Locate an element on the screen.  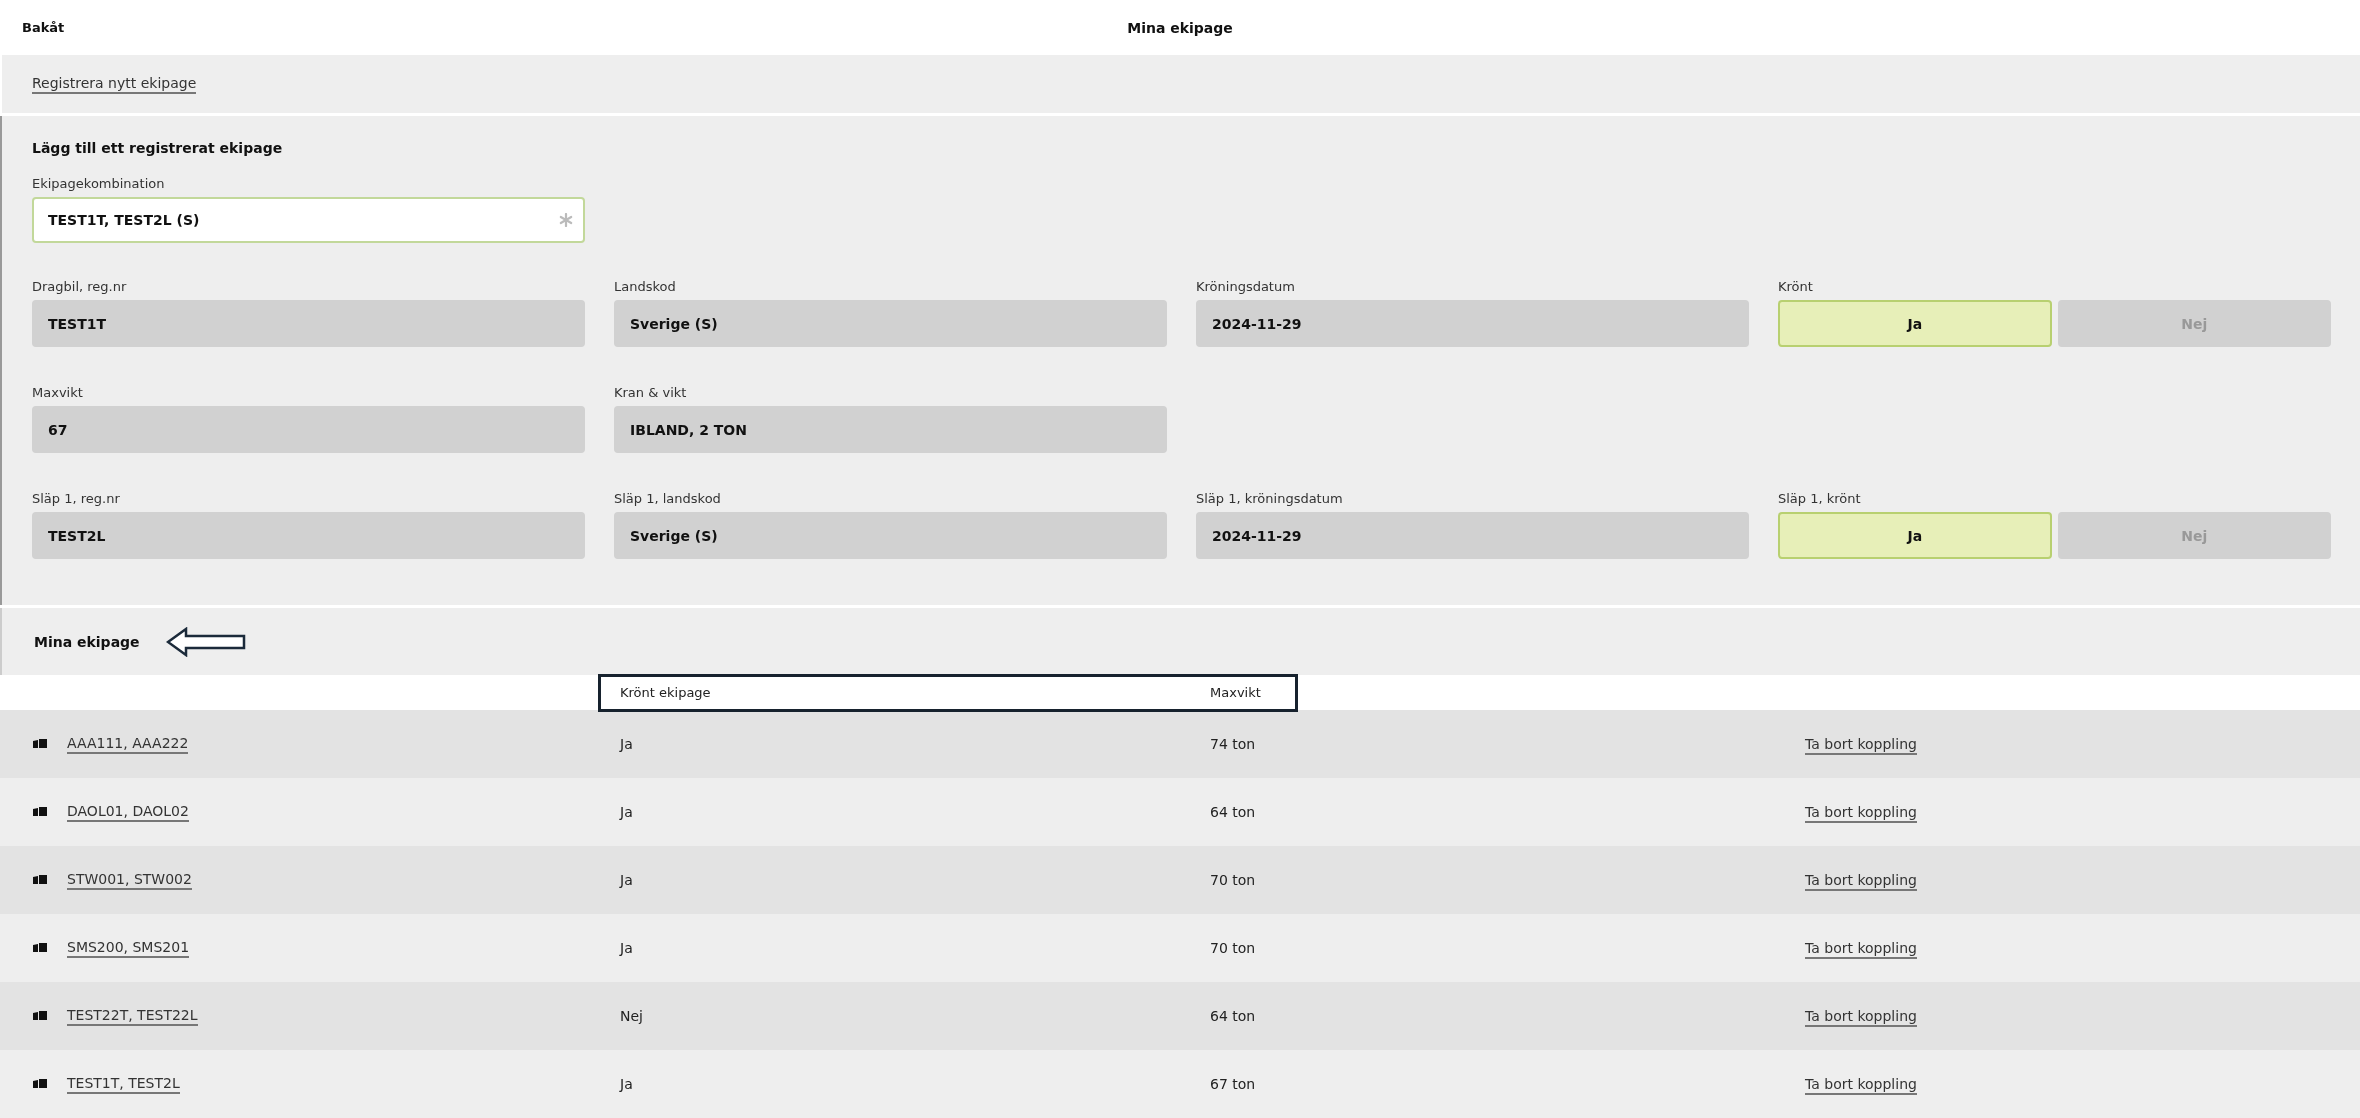
column-header: Krönt ekipage is located at coordinates (665, 692).